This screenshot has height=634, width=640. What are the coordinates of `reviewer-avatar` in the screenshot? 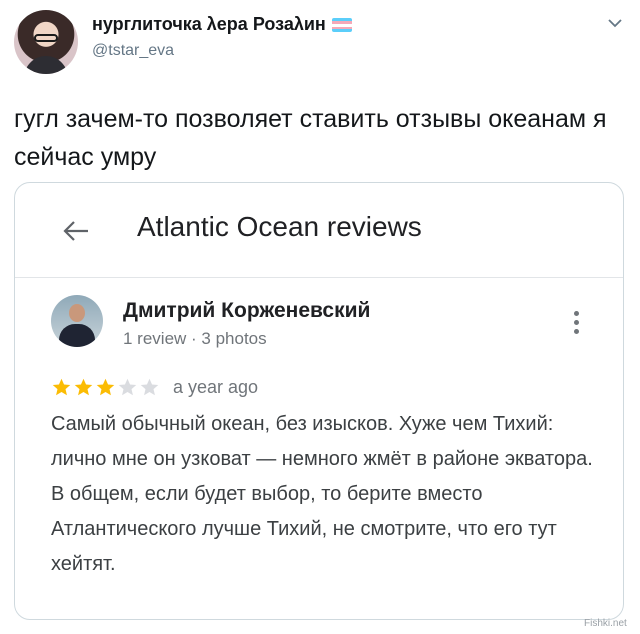 It's located at (77, 321).